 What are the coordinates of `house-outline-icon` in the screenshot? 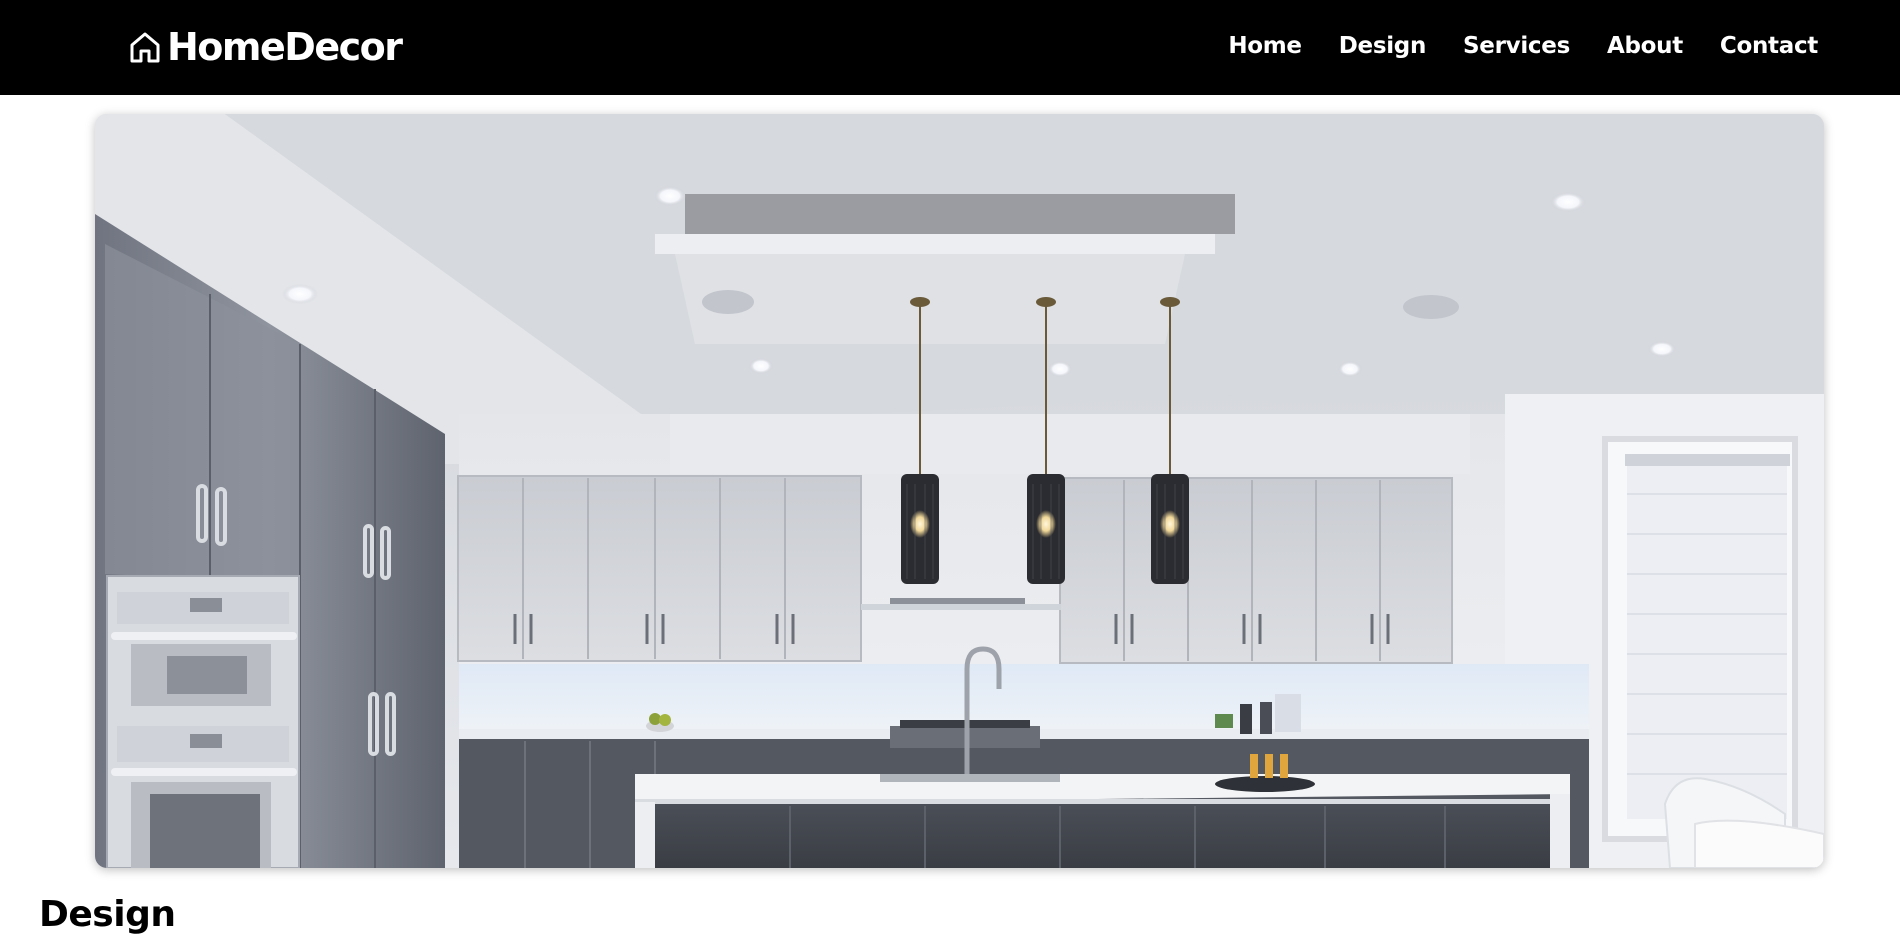 It's located at (145, 47).